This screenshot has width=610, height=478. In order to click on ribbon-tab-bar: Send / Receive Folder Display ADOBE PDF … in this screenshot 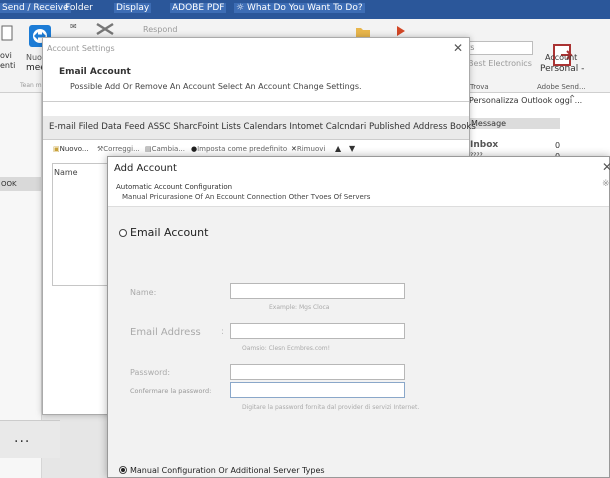, I will do `click(305, 9)`.